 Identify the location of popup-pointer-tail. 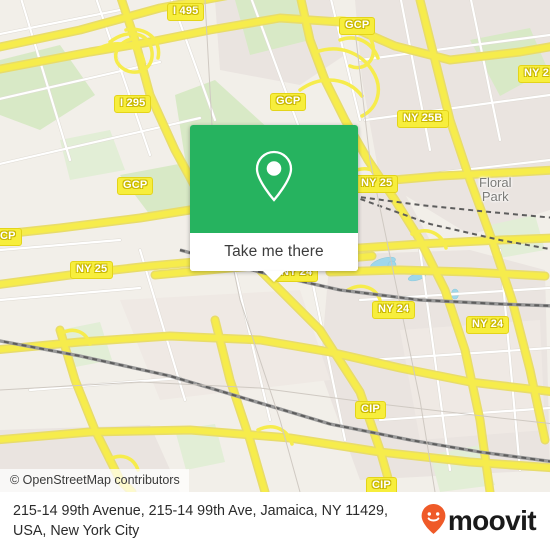
(274, 276).